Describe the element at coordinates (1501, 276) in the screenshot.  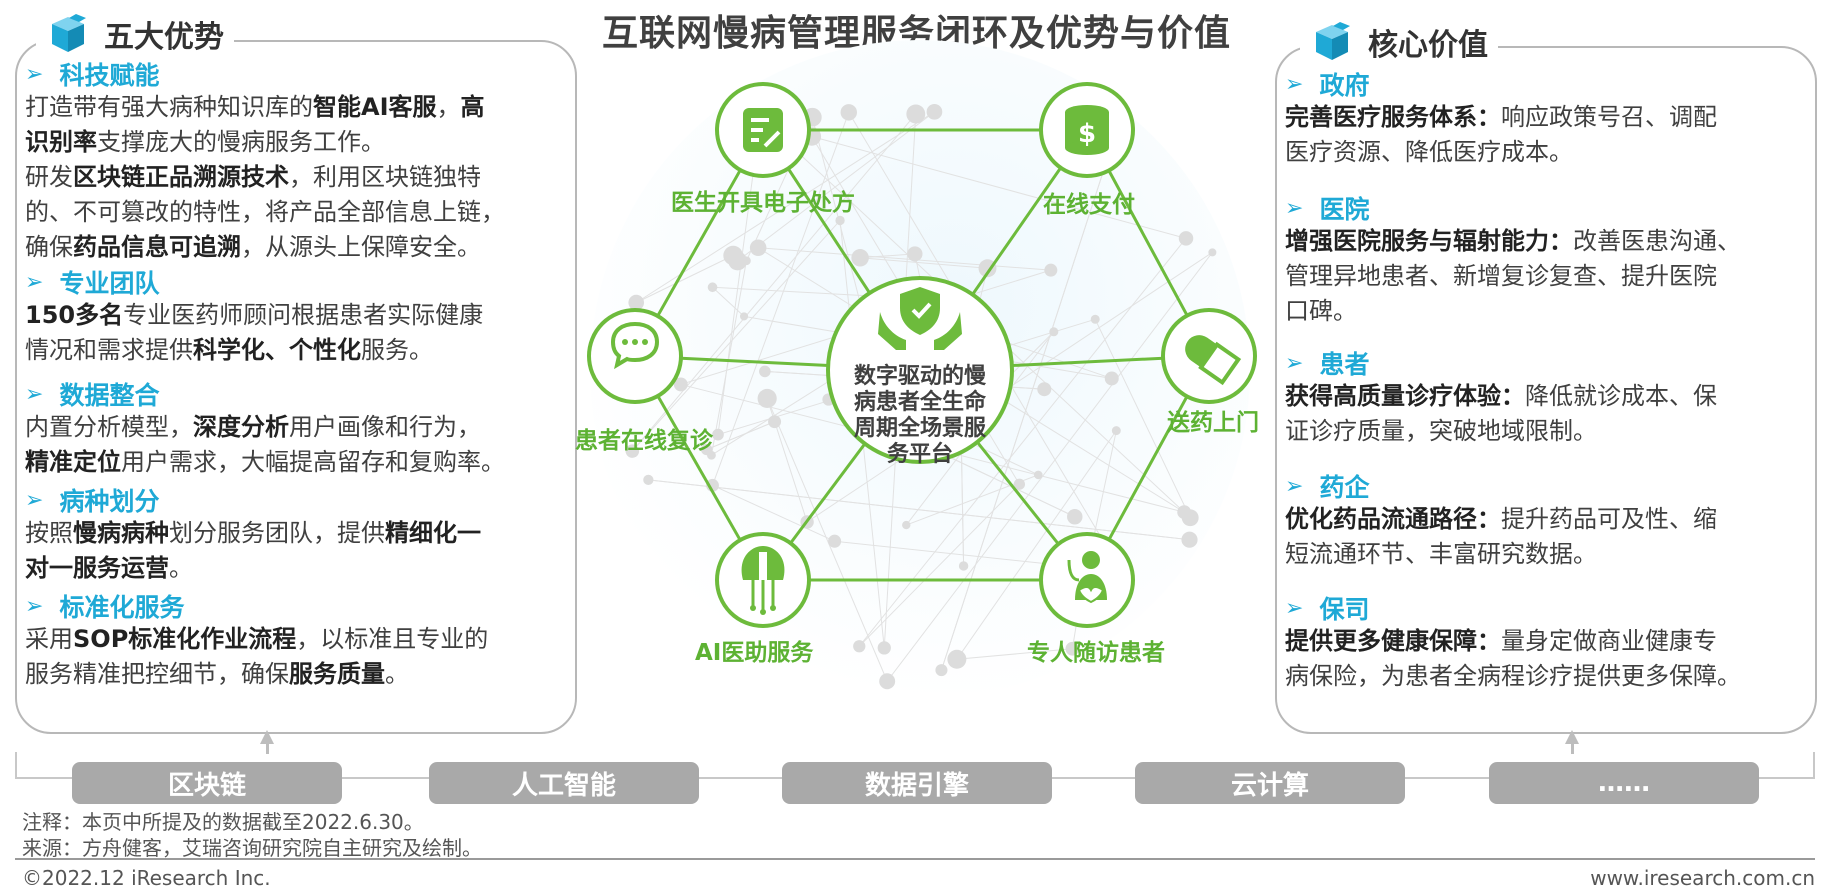
I see `body-text: 管理异地患者、新增复诊复查、提升医院` at that location.